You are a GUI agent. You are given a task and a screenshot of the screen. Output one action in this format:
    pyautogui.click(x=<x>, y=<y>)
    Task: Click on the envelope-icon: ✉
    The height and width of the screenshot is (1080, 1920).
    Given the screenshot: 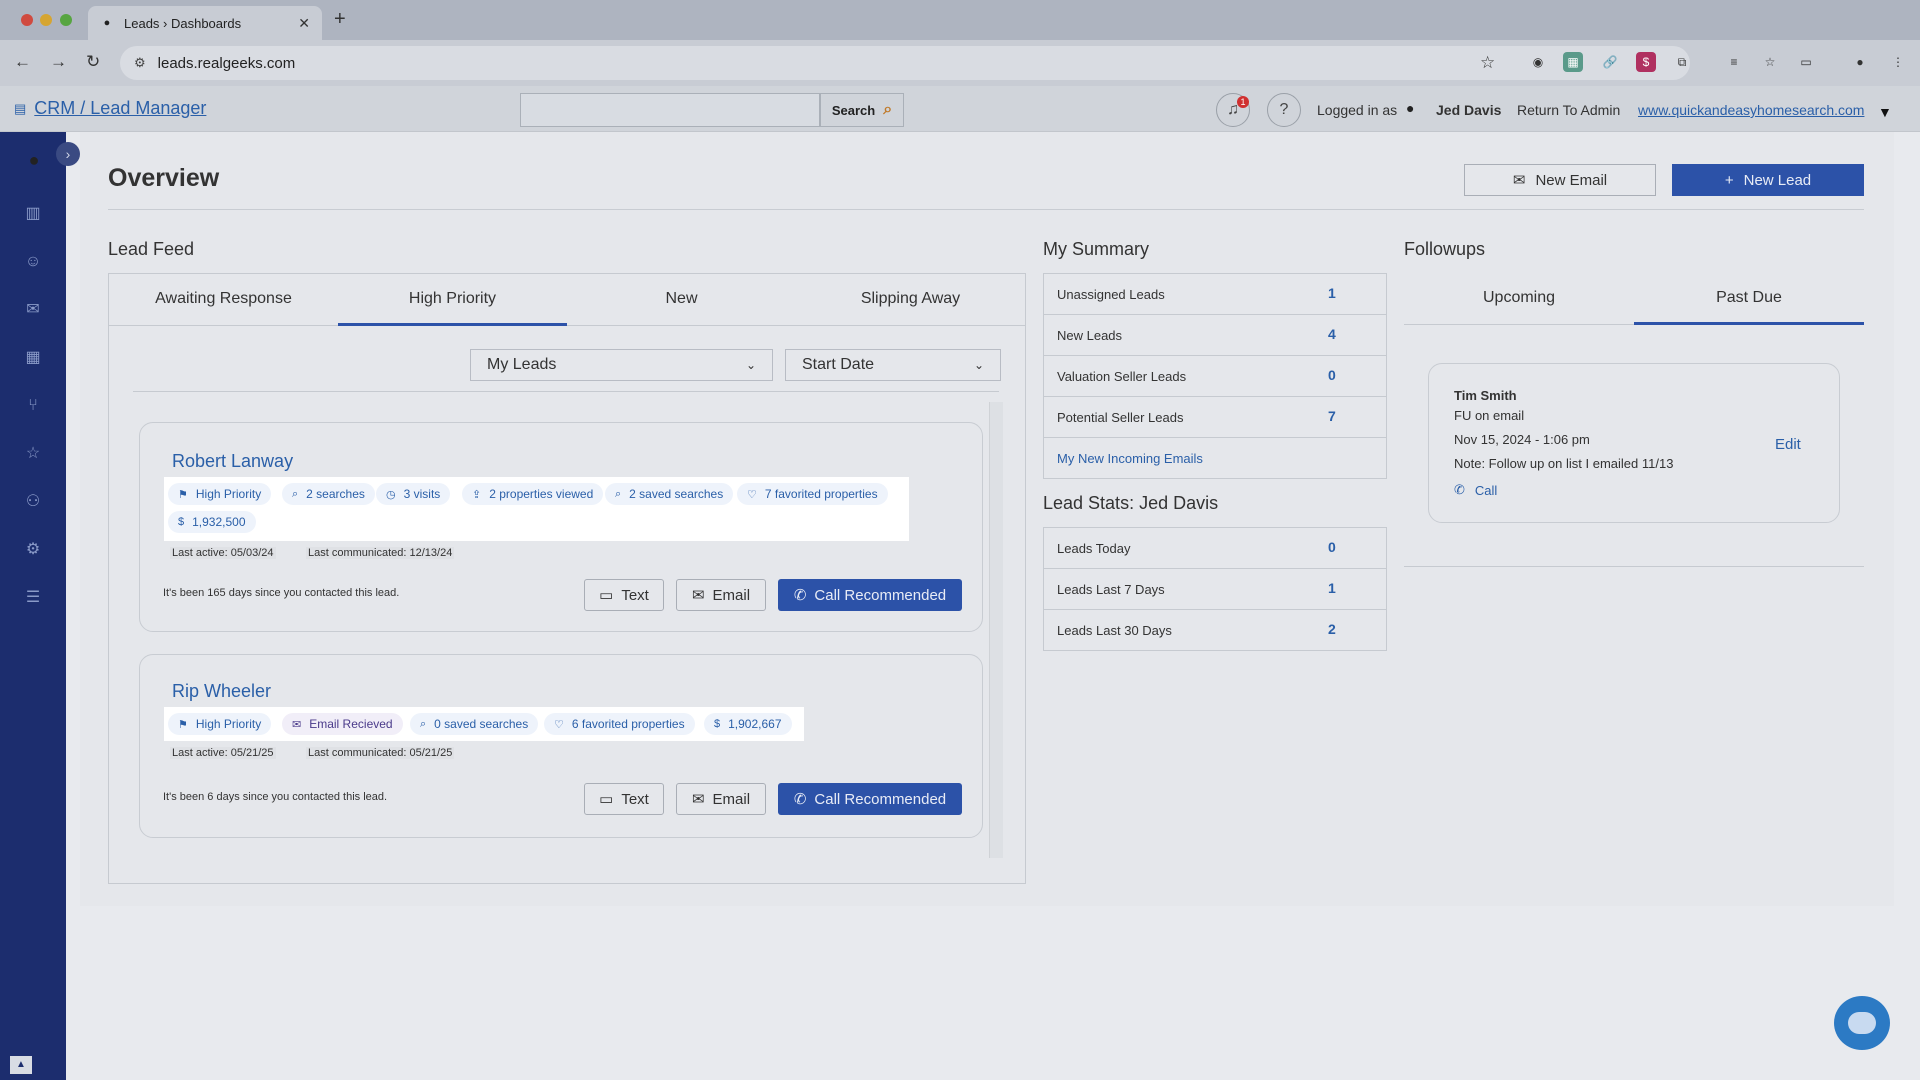 What is the action you would take?
    pyautogui.click(x=1519, y=180)
    